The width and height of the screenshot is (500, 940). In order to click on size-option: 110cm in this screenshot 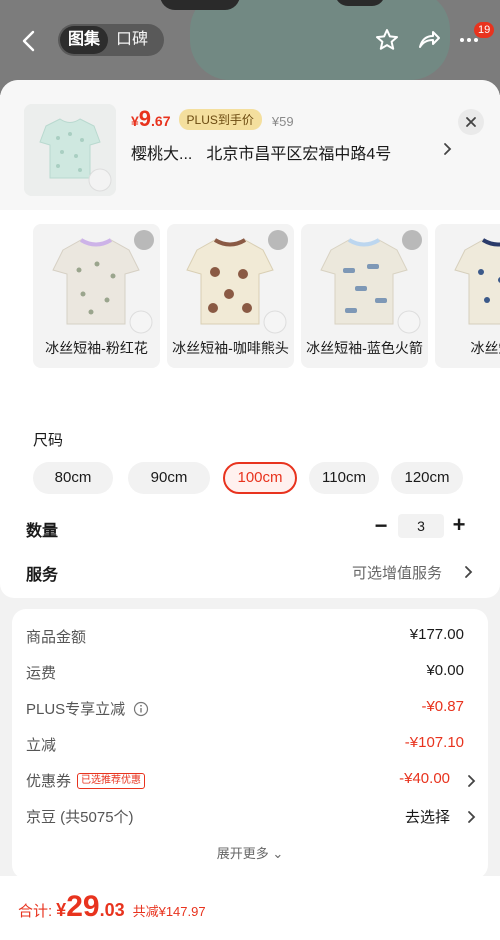, I will do `click(344, 478)`.